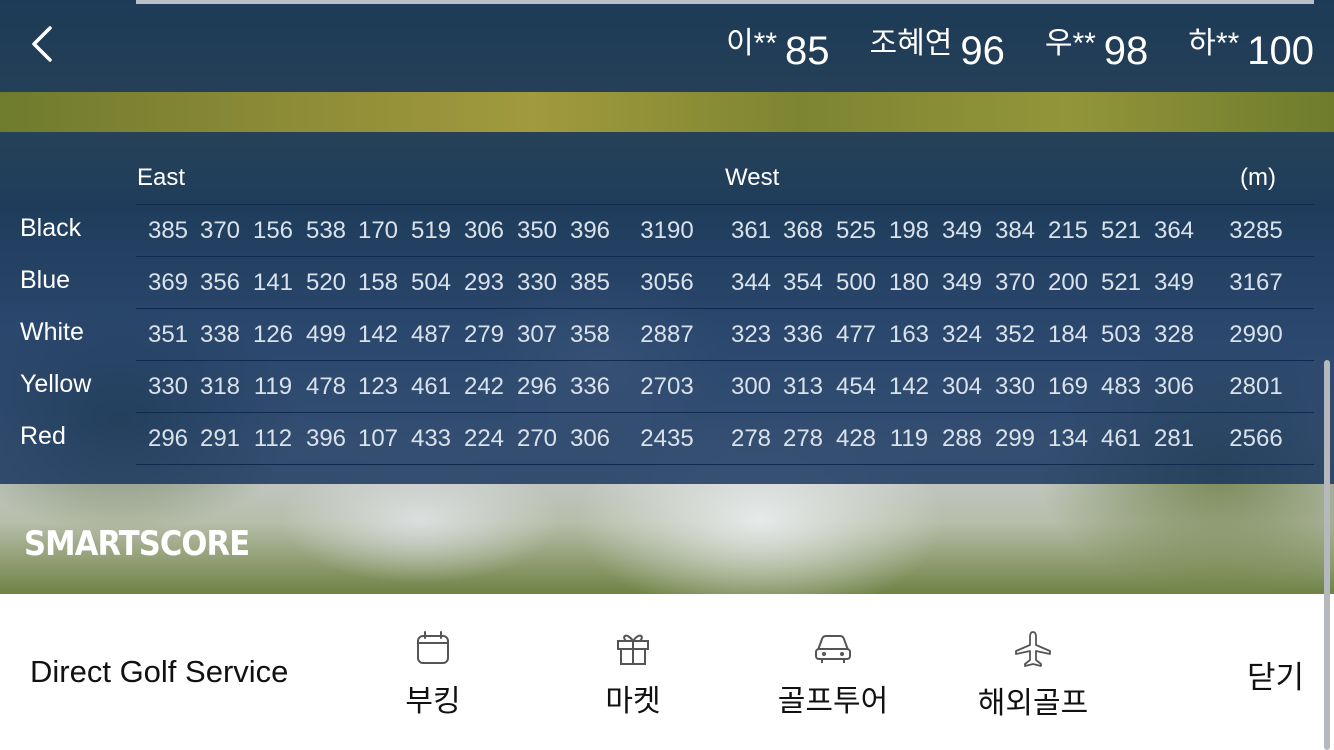  What do you see at coordinates (1068, 334) in the screenshot?
I see `west-hole-7-distance: 184` at bounding box center [1068, 334].